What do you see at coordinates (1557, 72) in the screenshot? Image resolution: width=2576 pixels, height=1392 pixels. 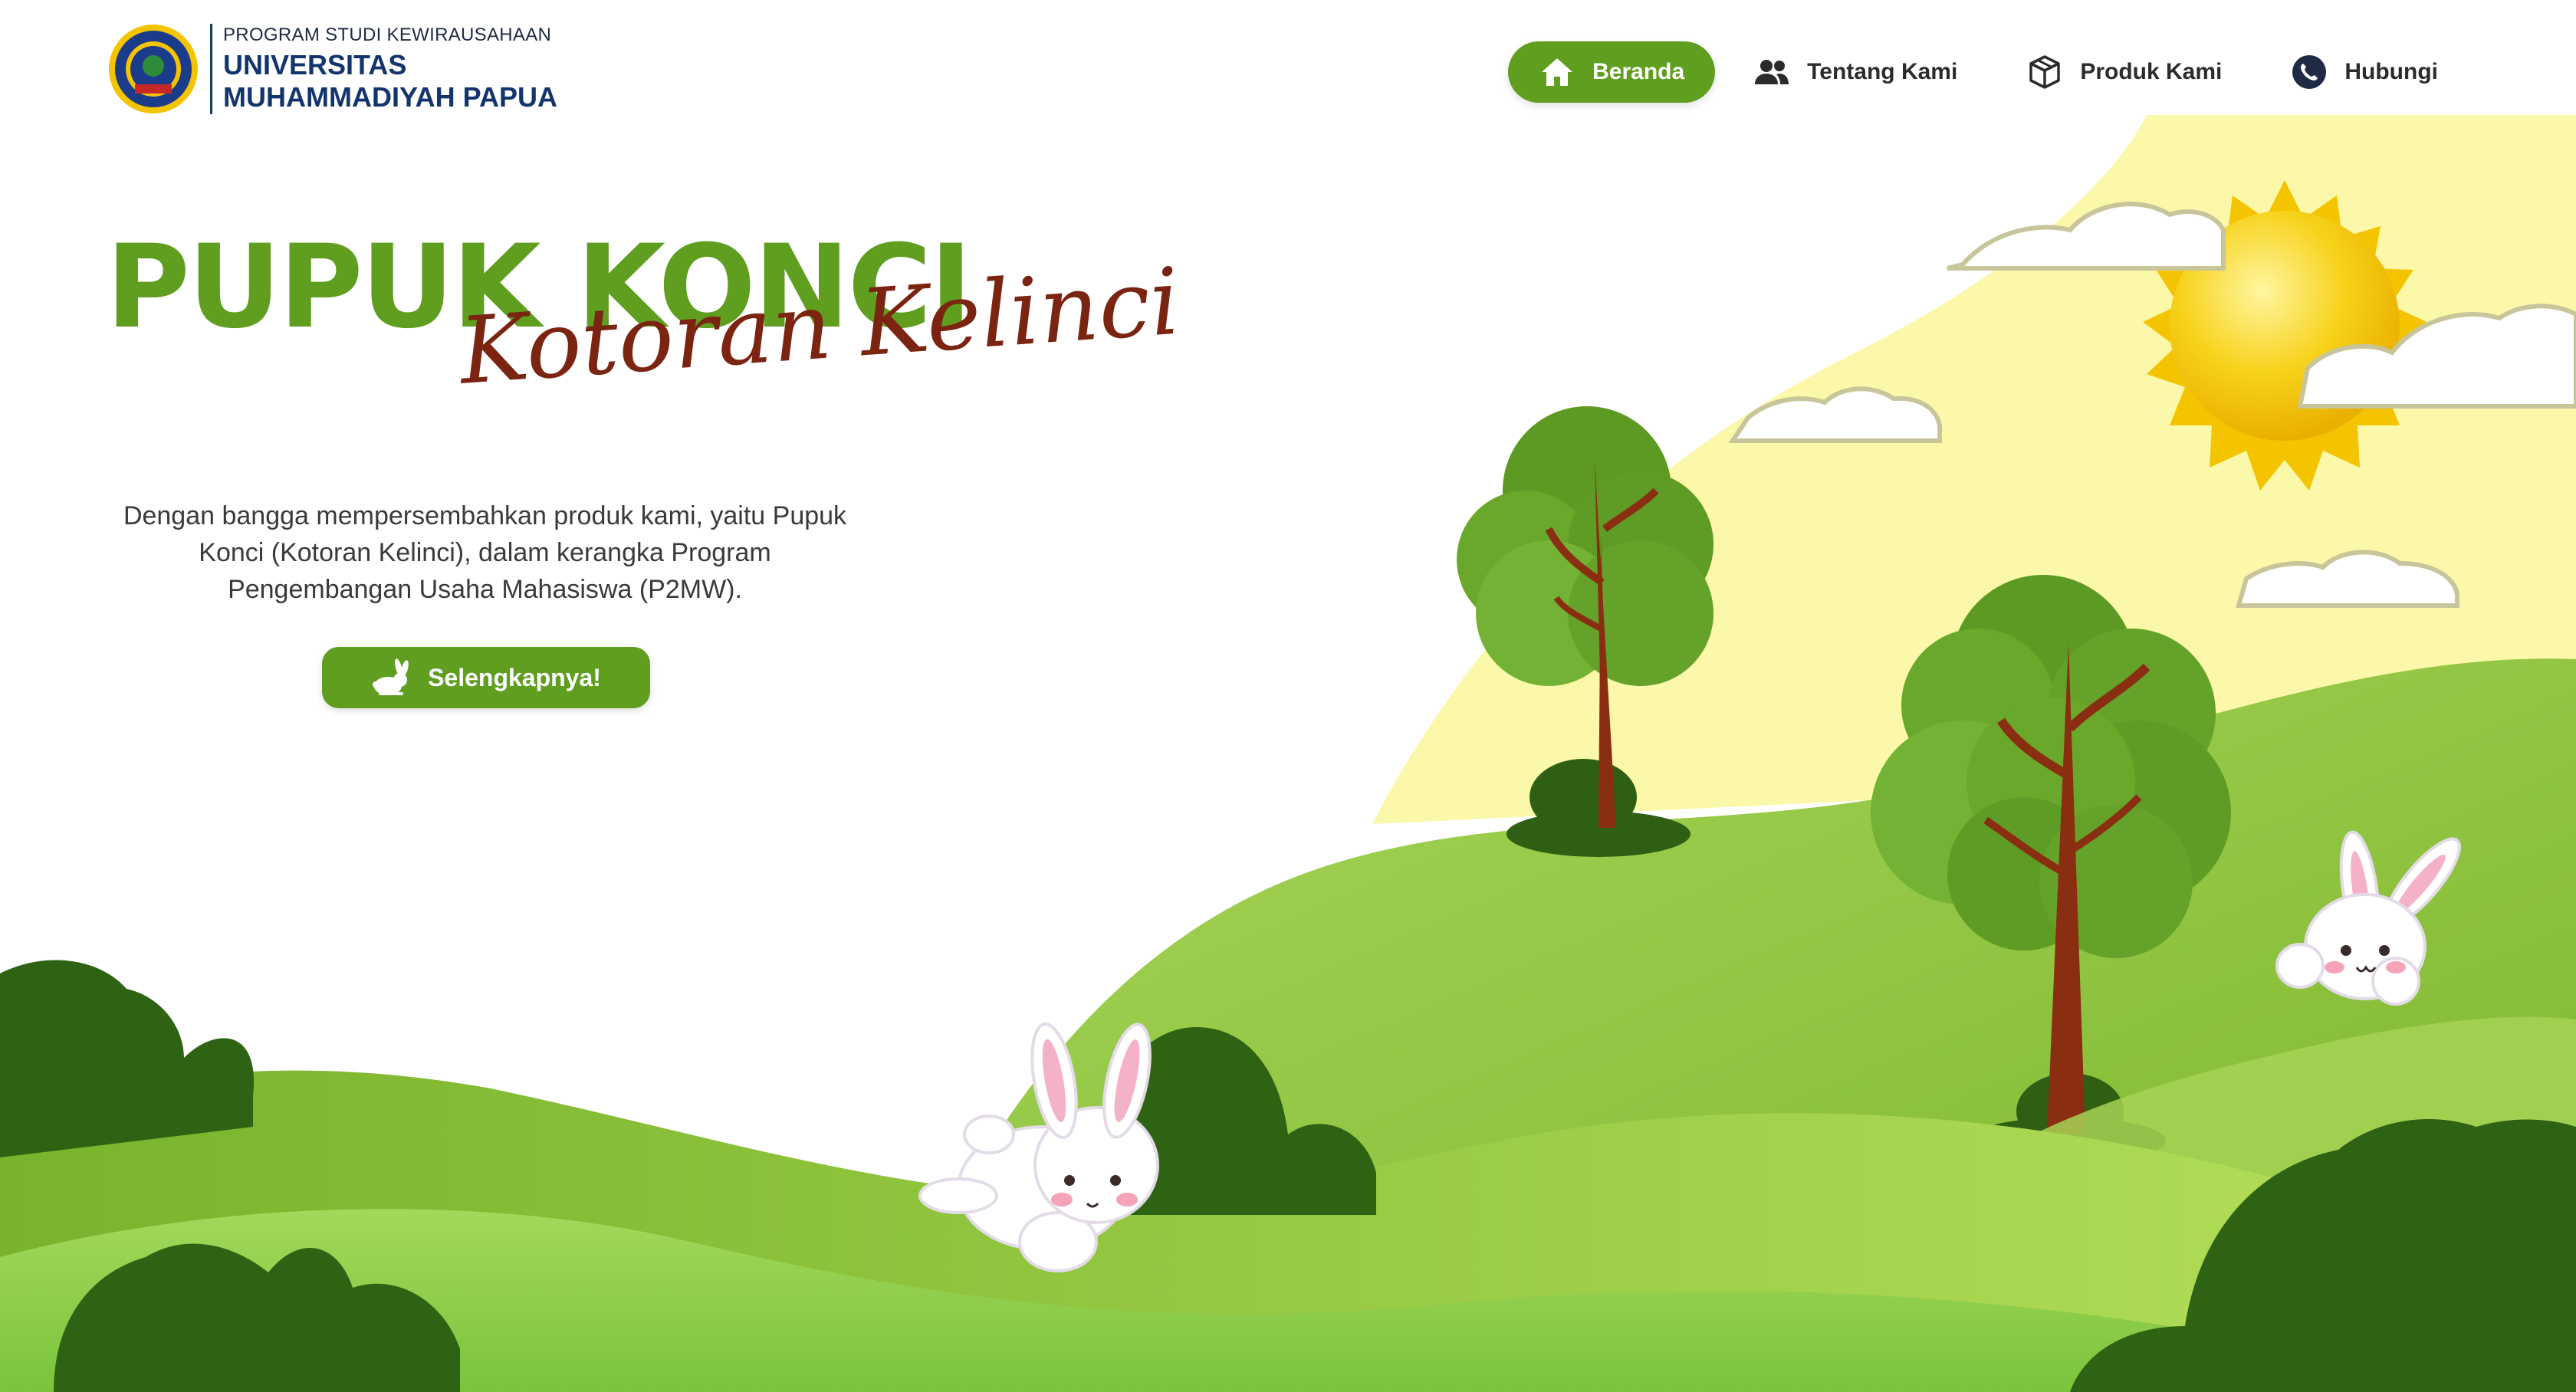 I see `home-icon` at bounding box center [1557, 72].